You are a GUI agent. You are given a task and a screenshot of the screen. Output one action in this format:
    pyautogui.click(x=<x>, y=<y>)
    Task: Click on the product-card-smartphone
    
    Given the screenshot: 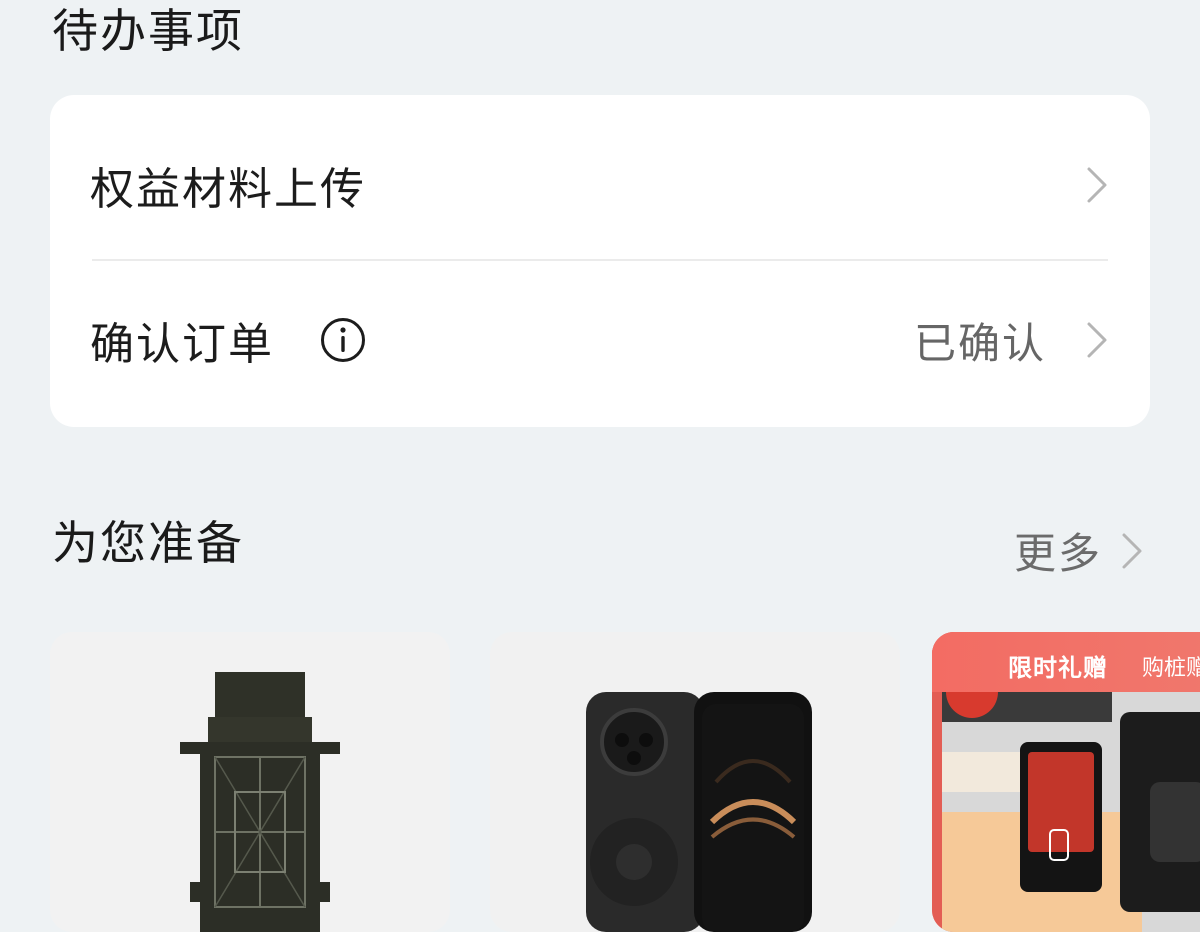 What is the action you would take?
    pyautogui.click(x=695, y=782)
    